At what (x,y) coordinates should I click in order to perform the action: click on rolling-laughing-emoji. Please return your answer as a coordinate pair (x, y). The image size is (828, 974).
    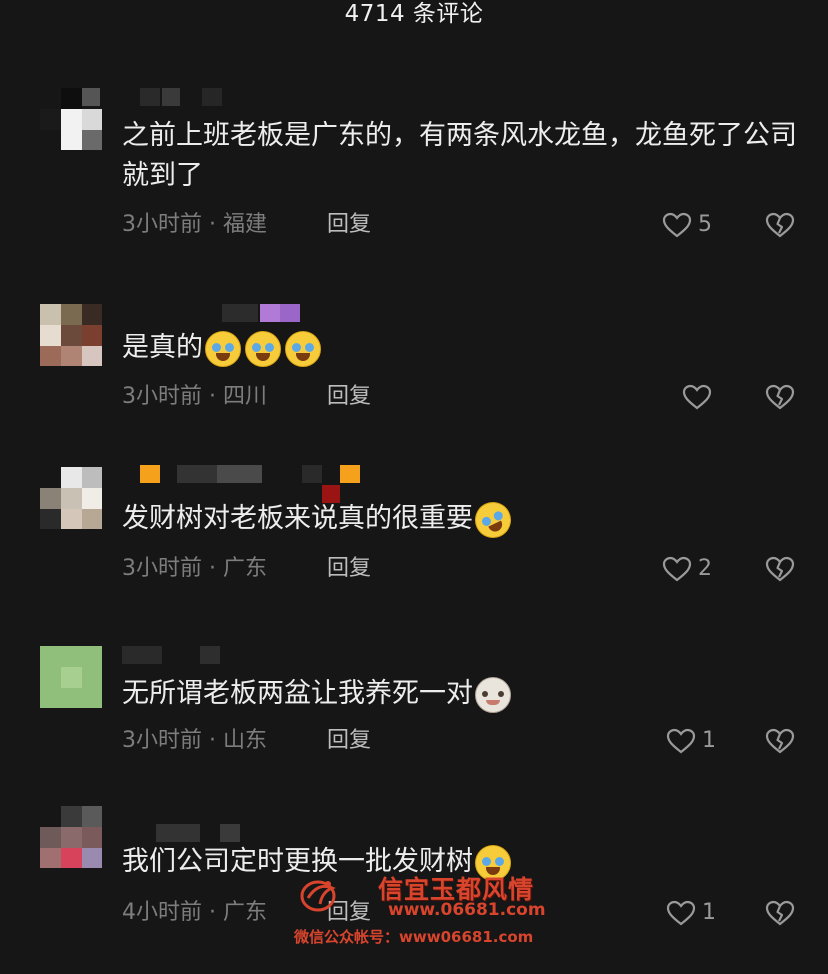
    Looking at the image, I should click on (493, 520).